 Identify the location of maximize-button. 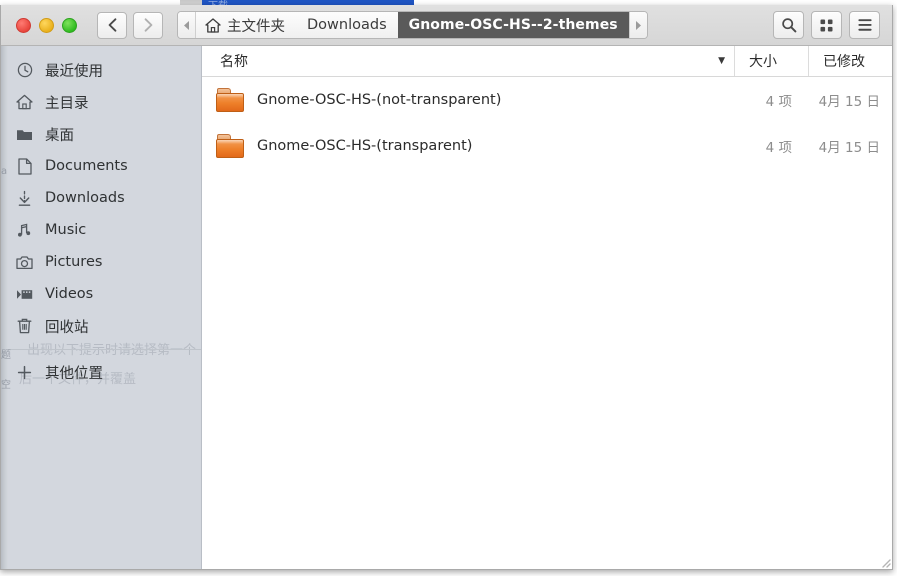
(69, 25).